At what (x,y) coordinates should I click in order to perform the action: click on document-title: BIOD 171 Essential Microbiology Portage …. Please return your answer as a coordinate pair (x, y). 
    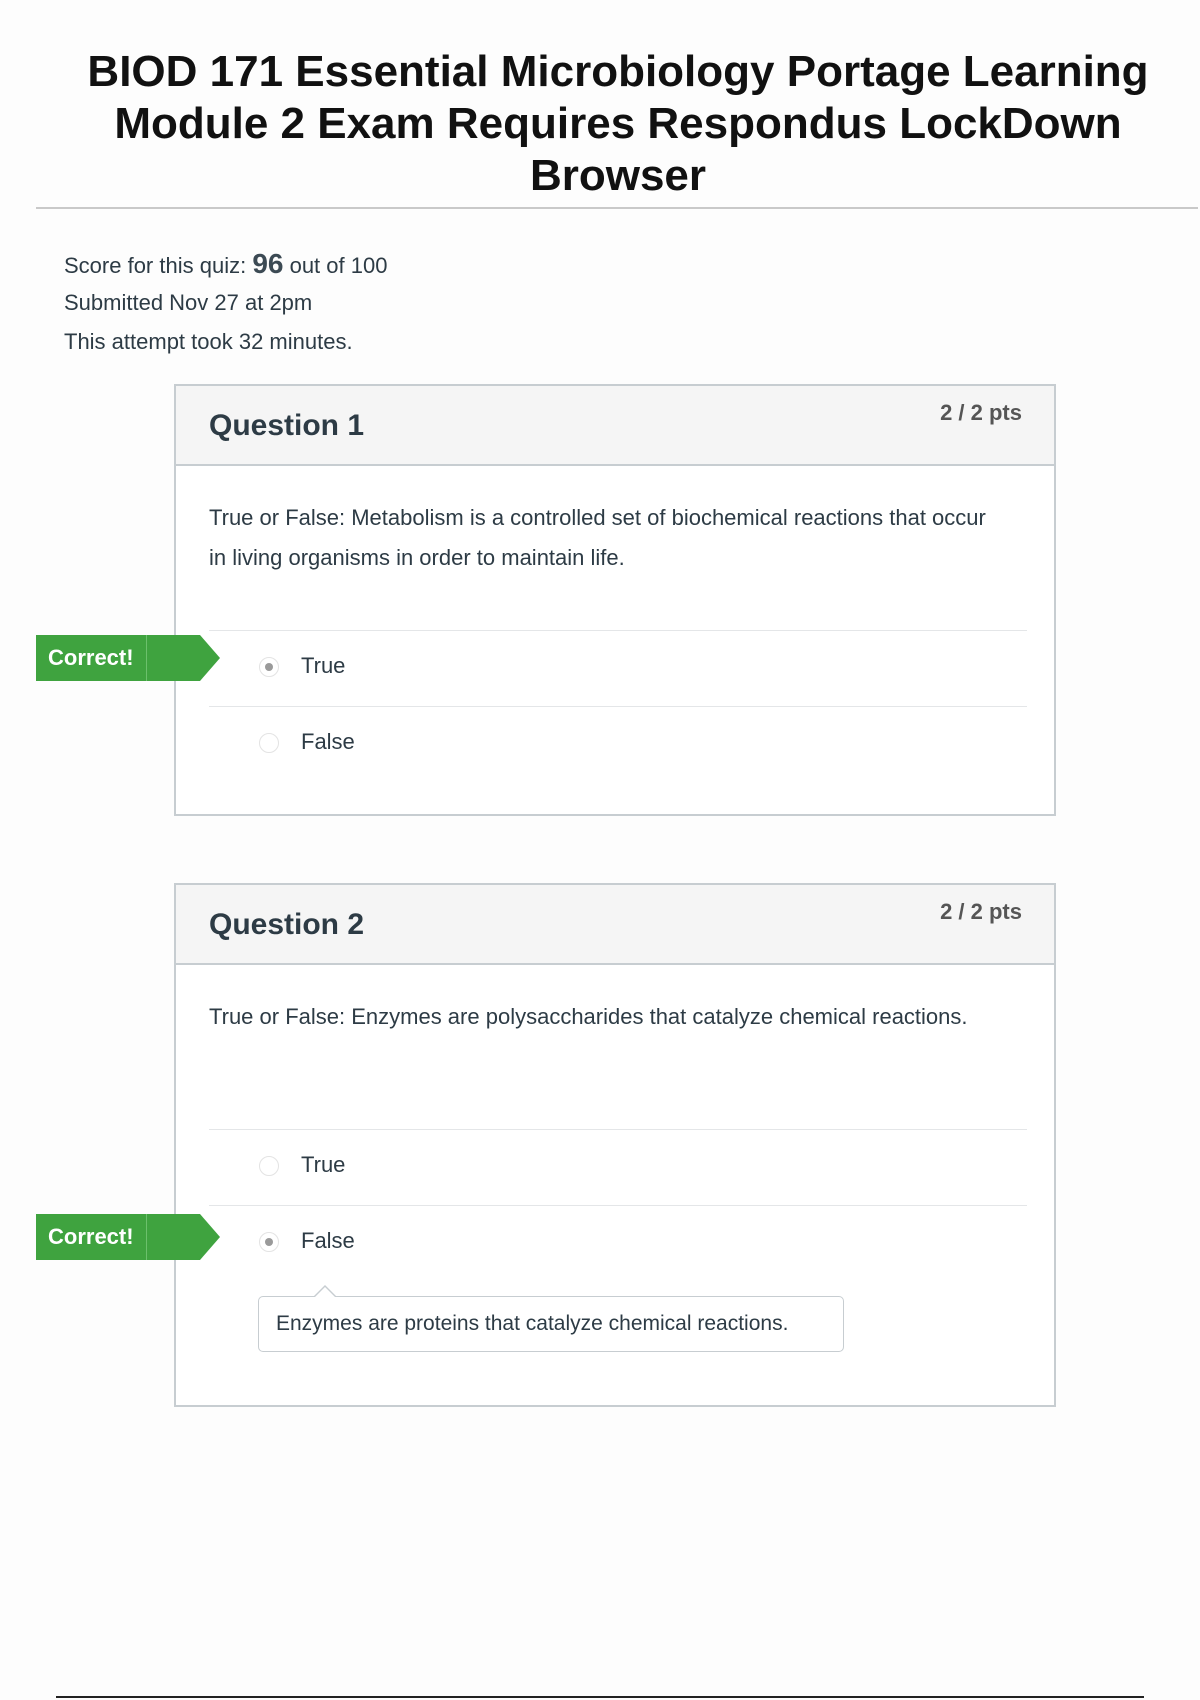
    Looking at the image, I should click on (618, 123).